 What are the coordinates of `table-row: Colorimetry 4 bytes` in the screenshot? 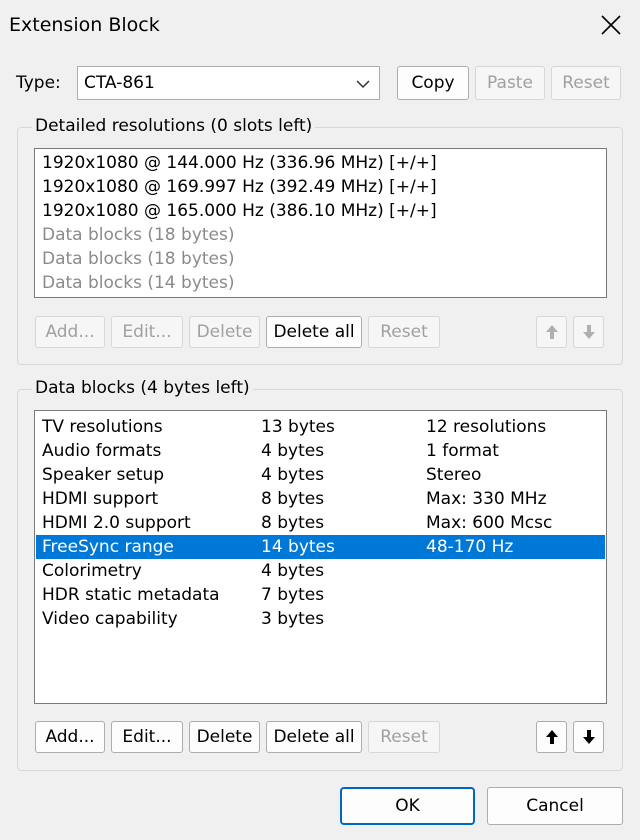 It's located at (320, 571).